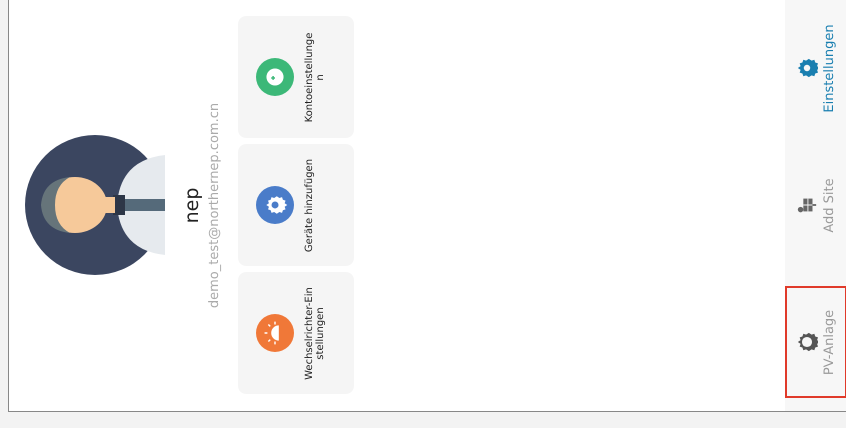 The image size is (846, 428). Describe the element at coordinates (309, 206) in the screenshot. I see `card-label: Geräte hinzufügen` at that location.